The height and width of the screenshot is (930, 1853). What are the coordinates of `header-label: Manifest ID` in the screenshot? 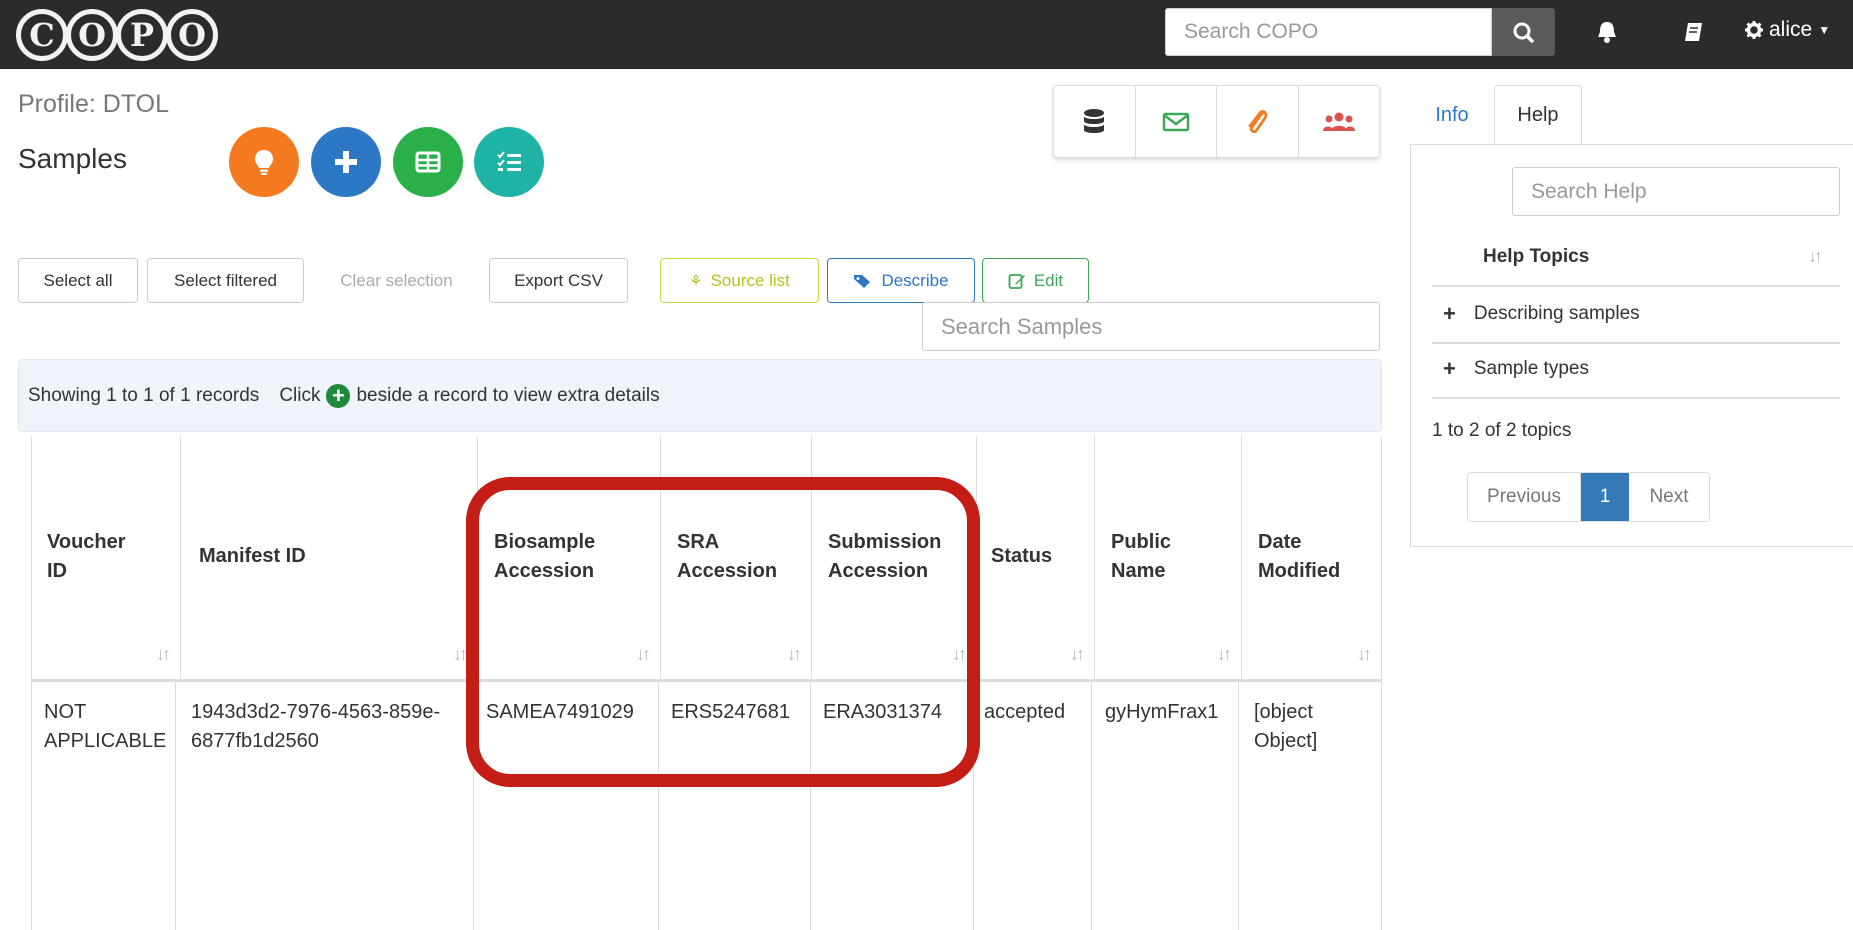 It's located at (252, 556).